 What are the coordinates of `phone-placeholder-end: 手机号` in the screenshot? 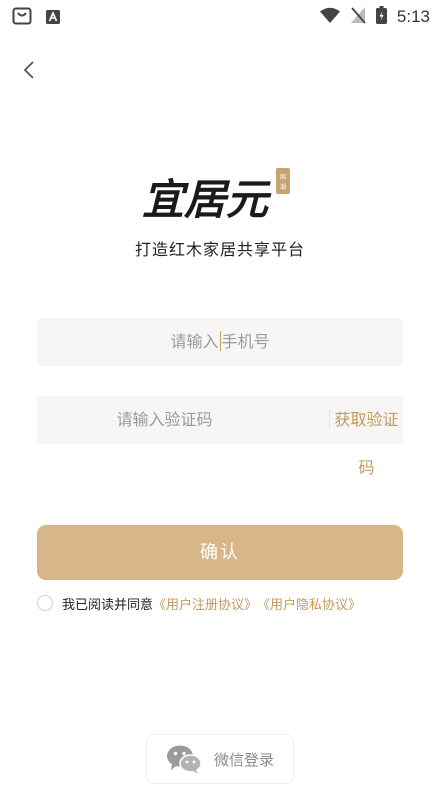 It's located at (245, 341).